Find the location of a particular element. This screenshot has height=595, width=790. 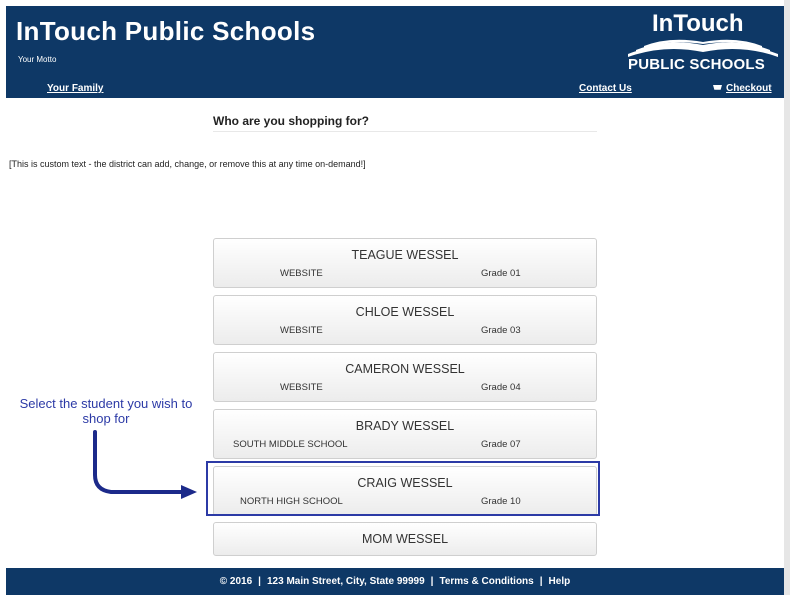

student-name: MOM WESSEL is located at coordinates (405, 539).